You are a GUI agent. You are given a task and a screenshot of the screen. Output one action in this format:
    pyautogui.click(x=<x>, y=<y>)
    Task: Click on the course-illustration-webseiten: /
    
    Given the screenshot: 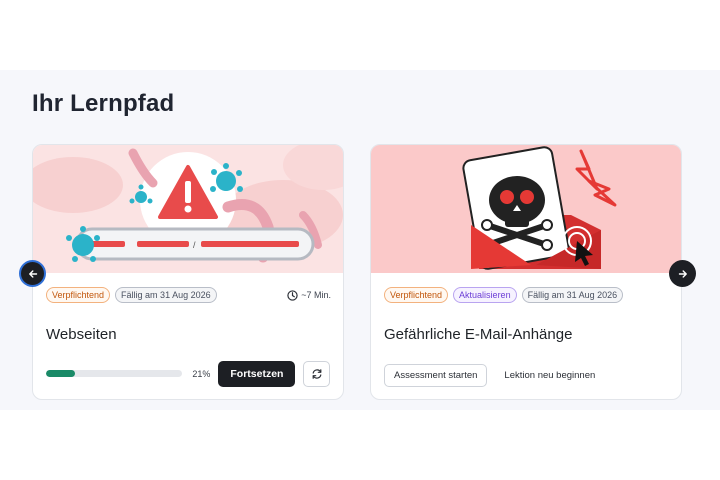 What is the action you would take?
    pyautogui.click(x=188, y=209)
    